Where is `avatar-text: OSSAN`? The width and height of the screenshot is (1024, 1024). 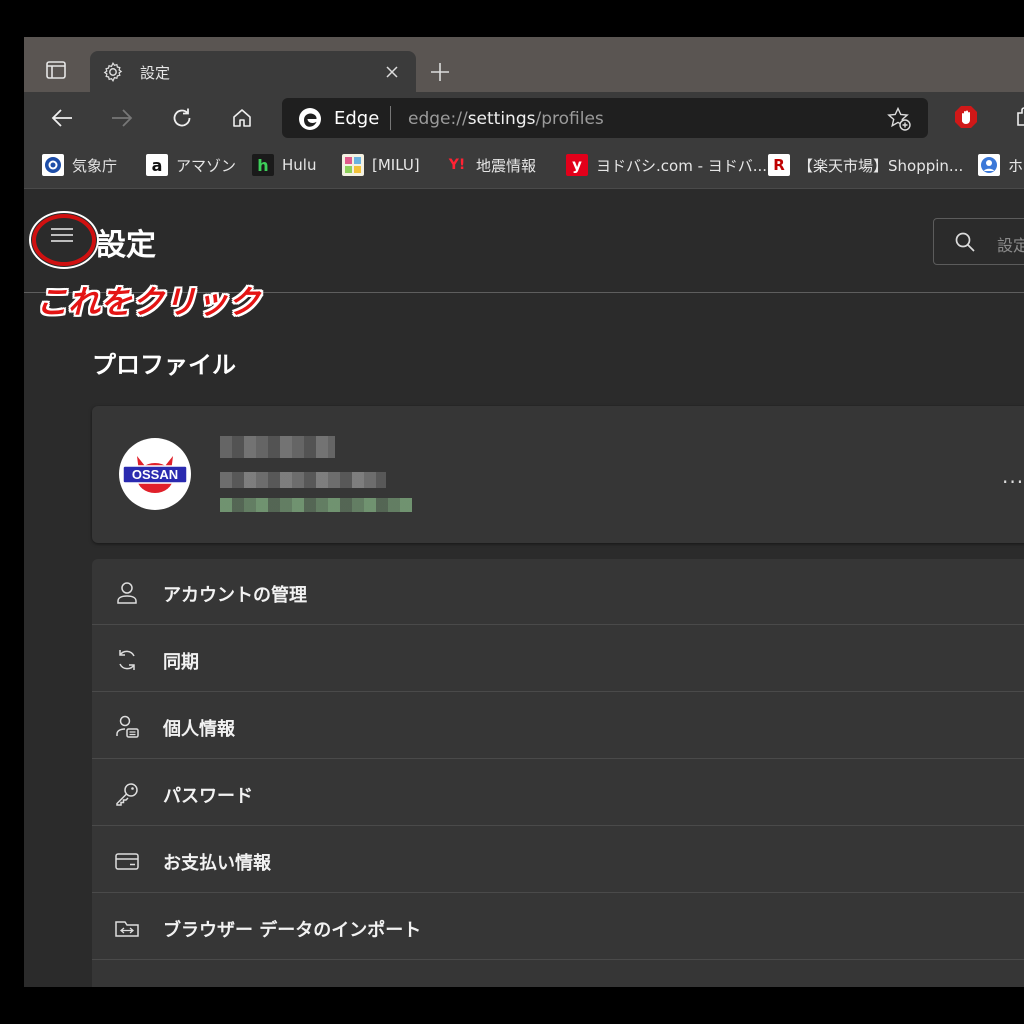
avatar-text: OSSAN is located at coordinates (155, 474).